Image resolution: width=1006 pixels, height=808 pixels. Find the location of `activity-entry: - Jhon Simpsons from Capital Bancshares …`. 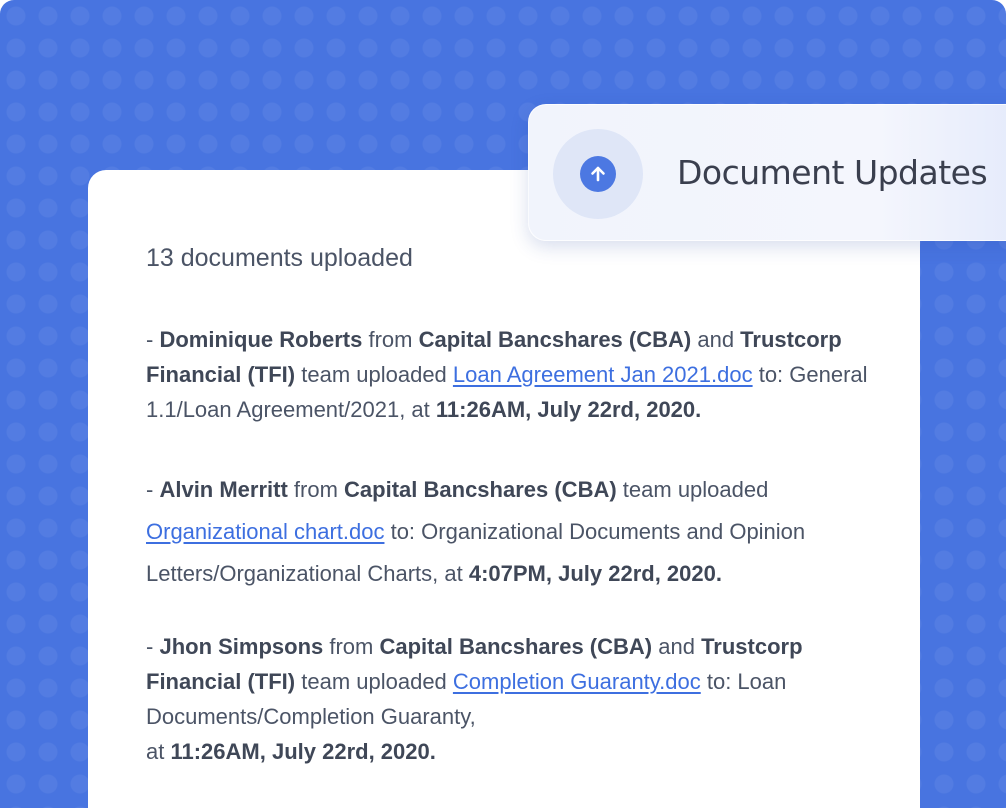

activity-entry: - Jhon Simpsons from Capital Bancshares … is located at coordinates (522, 699).